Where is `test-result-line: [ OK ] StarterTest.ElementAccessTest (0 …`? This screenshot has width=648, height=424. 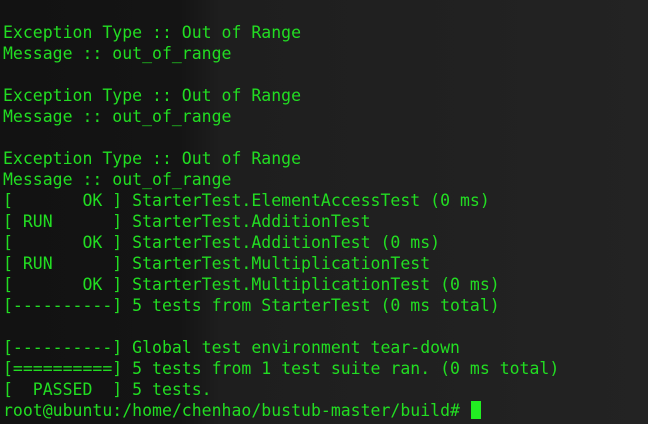
test-result-line: [ OK ] StarterTest.ElementAccessTest (0 … is located at coordinates (246, 200).